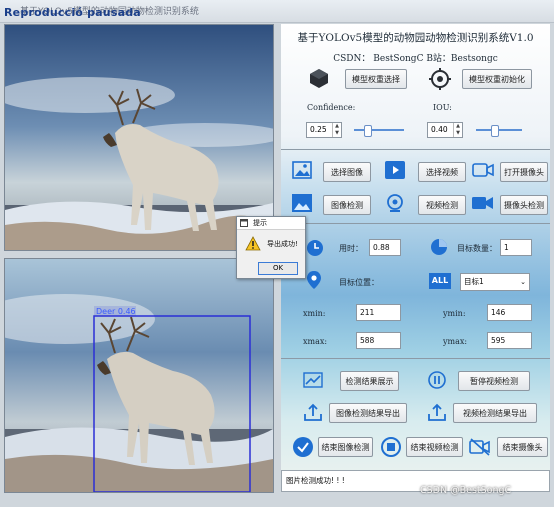 This screenshot has height=507, width=554. I want to click on count-label: 目标数量：, so click(477, 248).